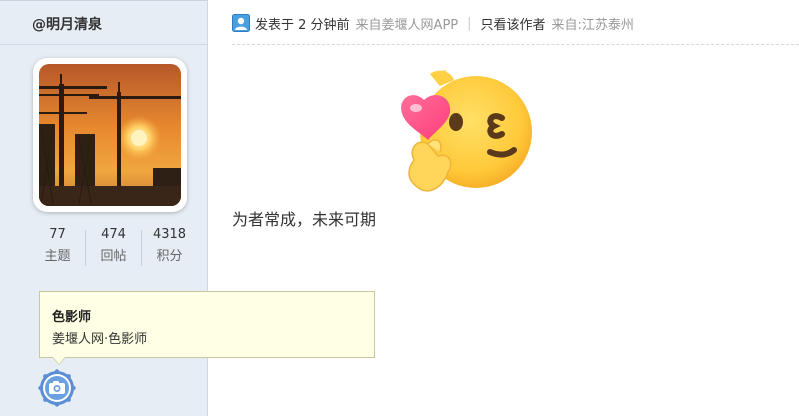  Describe the element at coordinates (67, 24) in the screenshot. I see `author-username: @明月清泉` at that location.